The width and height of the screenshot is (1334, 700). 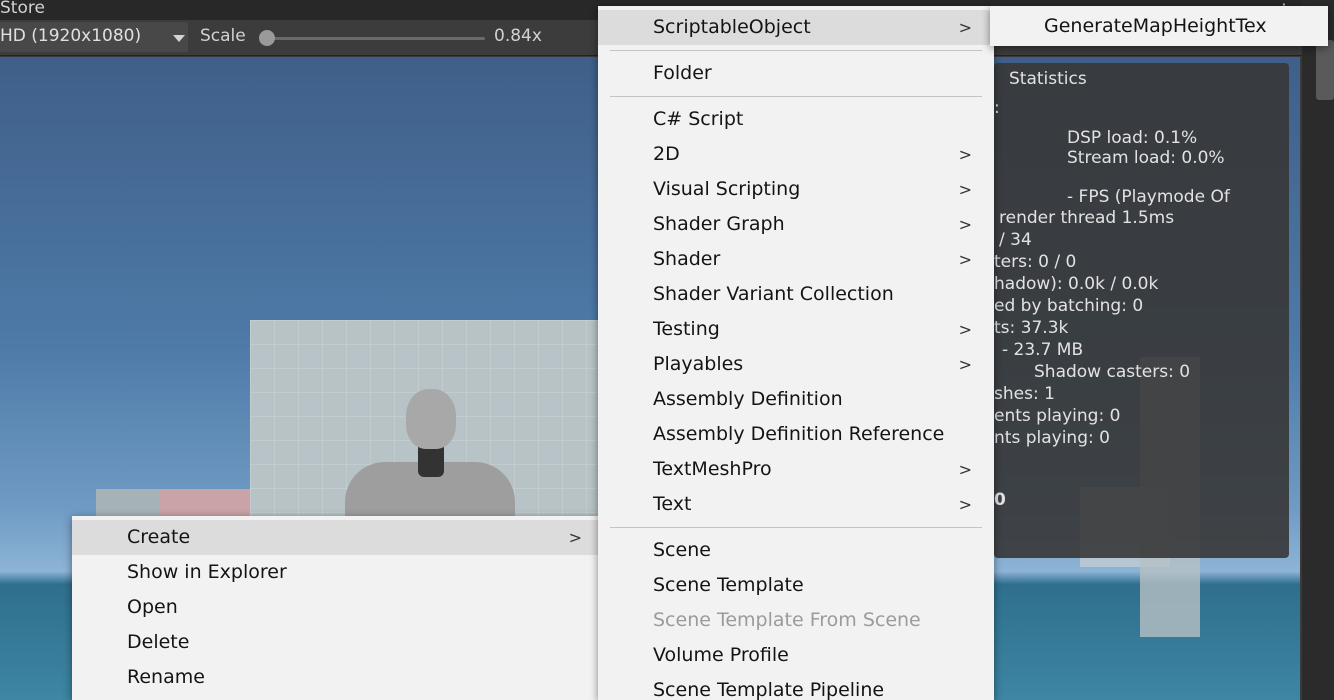 I want to click on scrollbar-thumb, so click(x=1325, y=70).